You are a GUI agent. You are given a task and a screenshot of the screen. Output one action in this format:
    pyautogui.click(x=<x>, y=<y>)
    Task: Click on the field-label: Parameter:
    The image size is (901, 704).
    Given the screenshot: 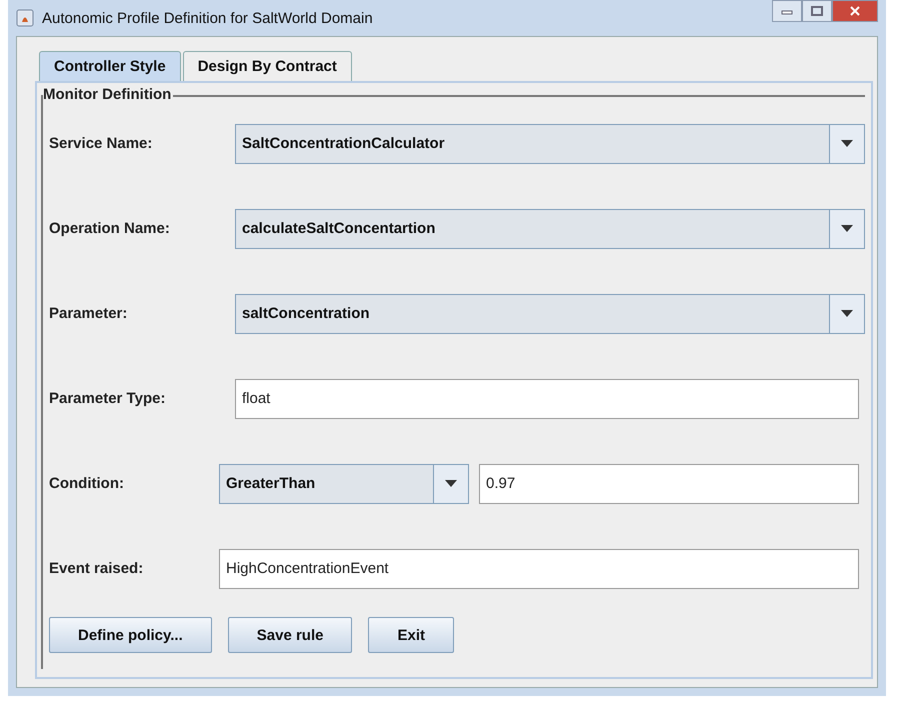 What is the action you would take?
    pyautogui.click(x=88, y=313)
    